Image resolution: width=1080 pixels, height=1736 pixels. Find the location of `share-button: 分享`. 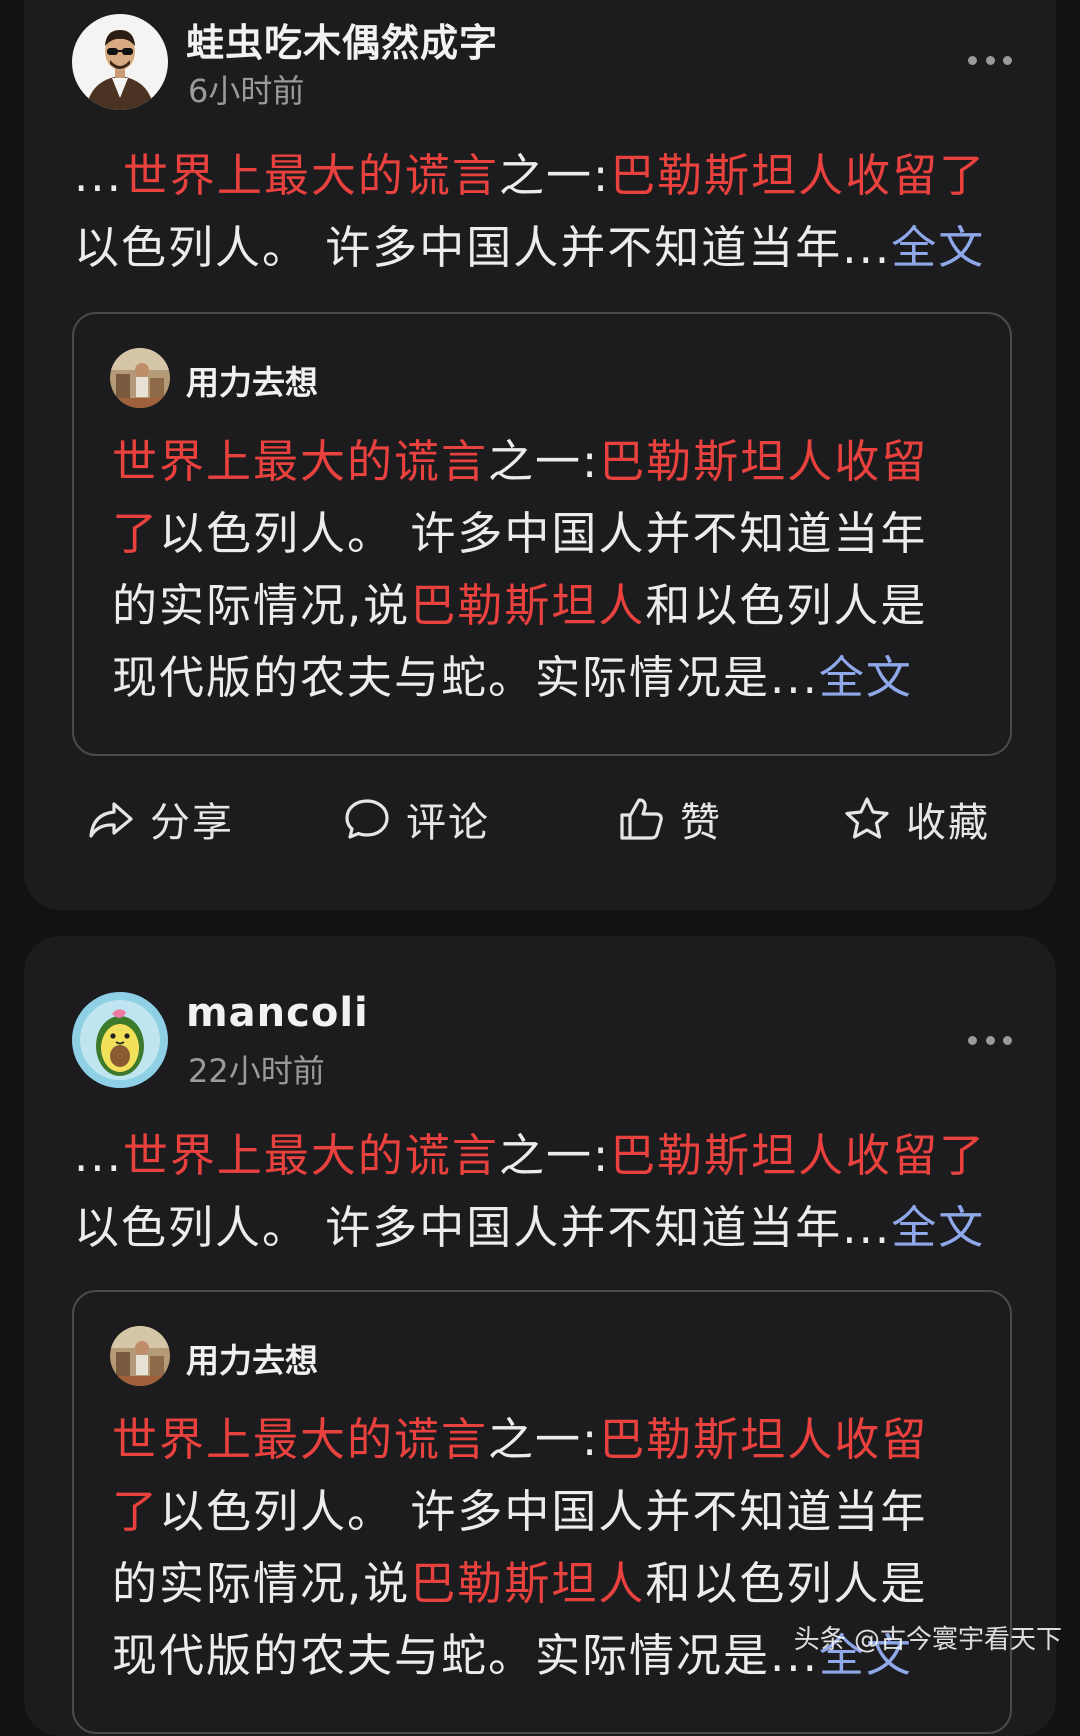

share-button: 分享 is located at coordinates (160, 819).